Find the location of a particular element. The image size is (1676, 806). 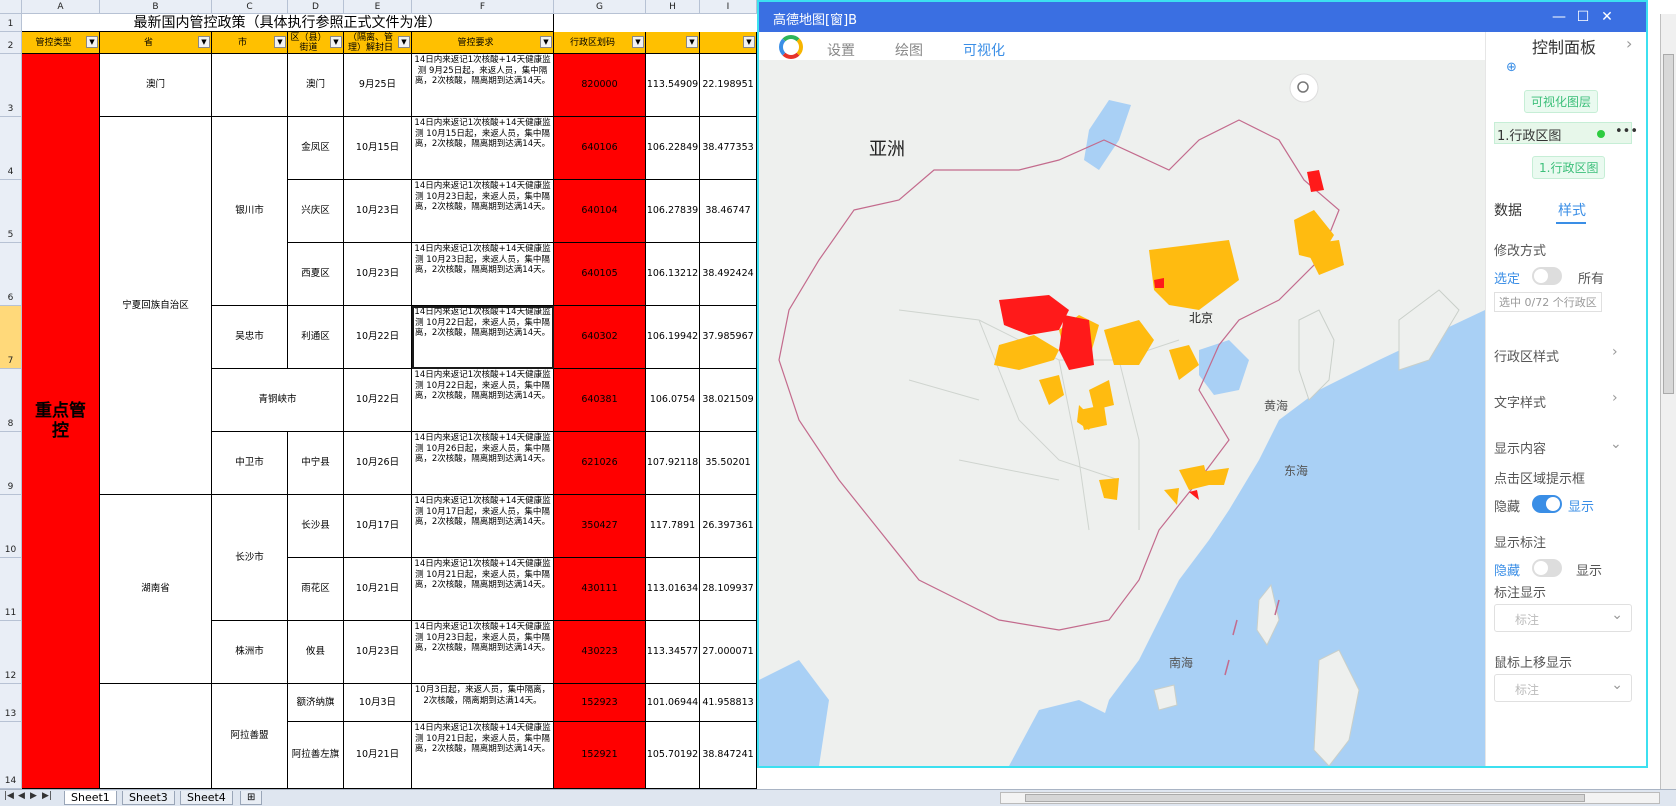

row-header: 8 is located at coordinates (11, 400).